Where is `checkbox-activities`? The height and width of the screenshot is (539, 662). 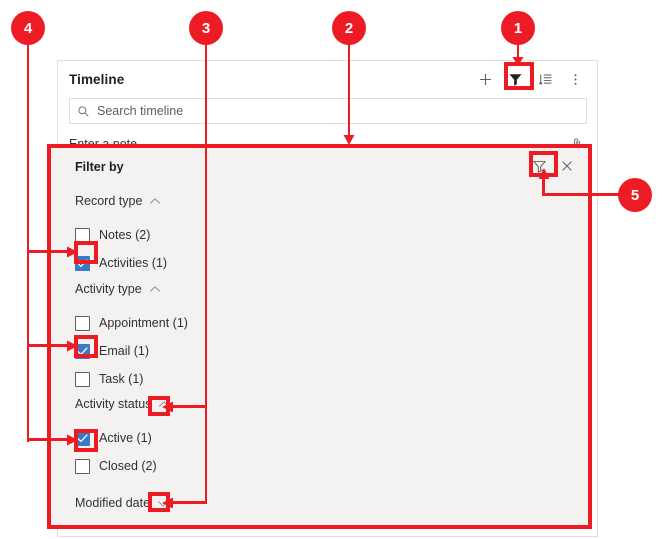 checkbox-activities is located at coordinates (82, 263).